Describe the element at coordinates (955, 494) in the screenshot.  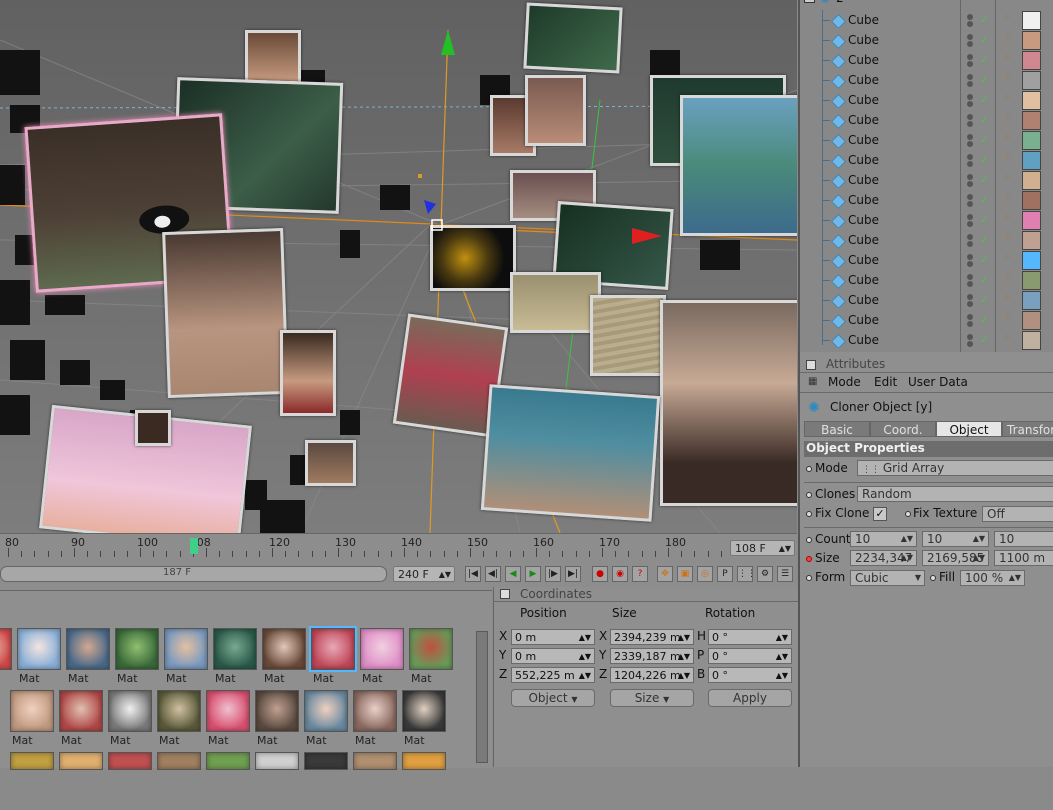
I see `clones-dropdown: Random` at that location.